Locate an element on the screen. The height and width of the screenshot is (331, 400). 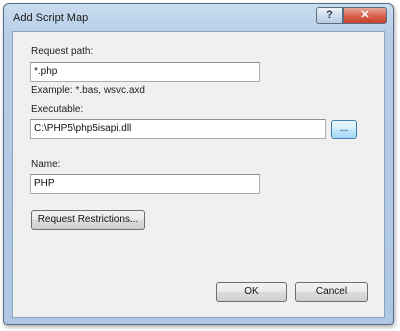
executable-input: C:\PHP5\php5isapi.dll is located at coordinates (178, 129).